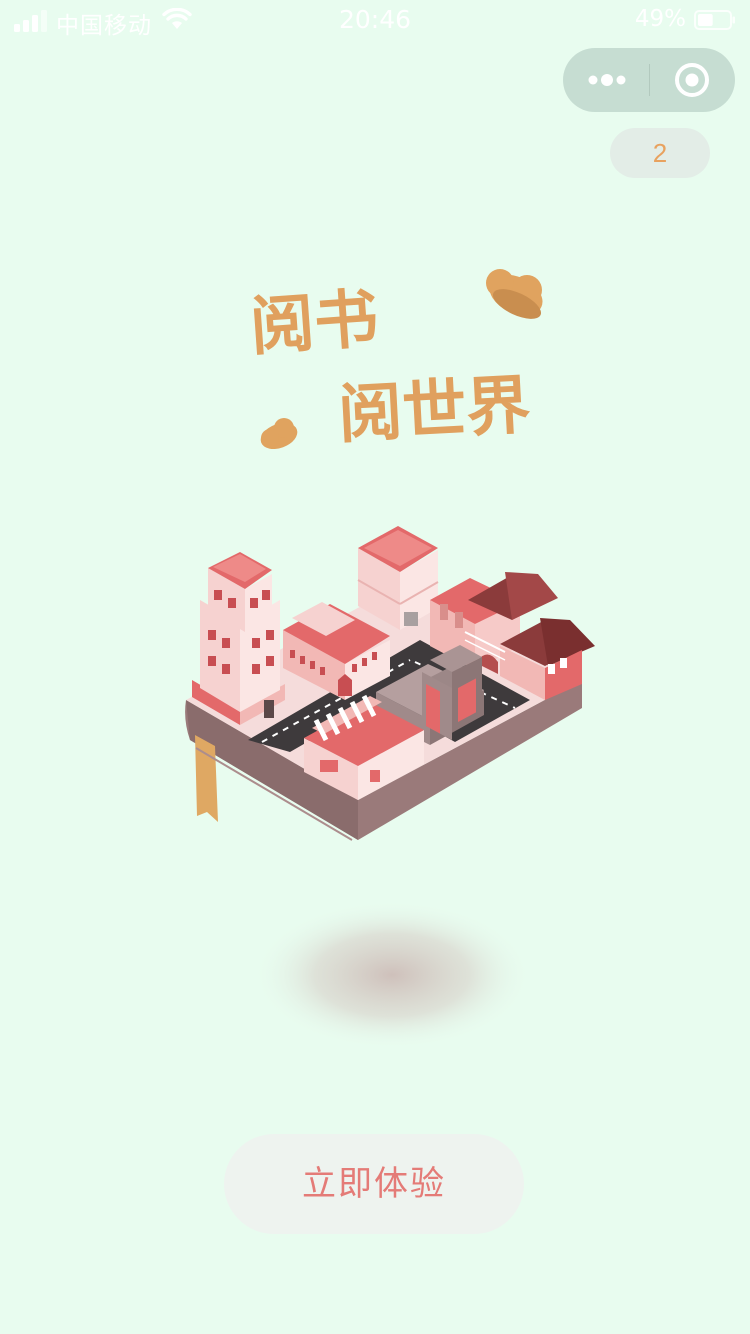 The image size is (750, 1334). Describe the element at coordinates (660, 153) in the screenshot. I see `countdown-badge: 2` at that location.